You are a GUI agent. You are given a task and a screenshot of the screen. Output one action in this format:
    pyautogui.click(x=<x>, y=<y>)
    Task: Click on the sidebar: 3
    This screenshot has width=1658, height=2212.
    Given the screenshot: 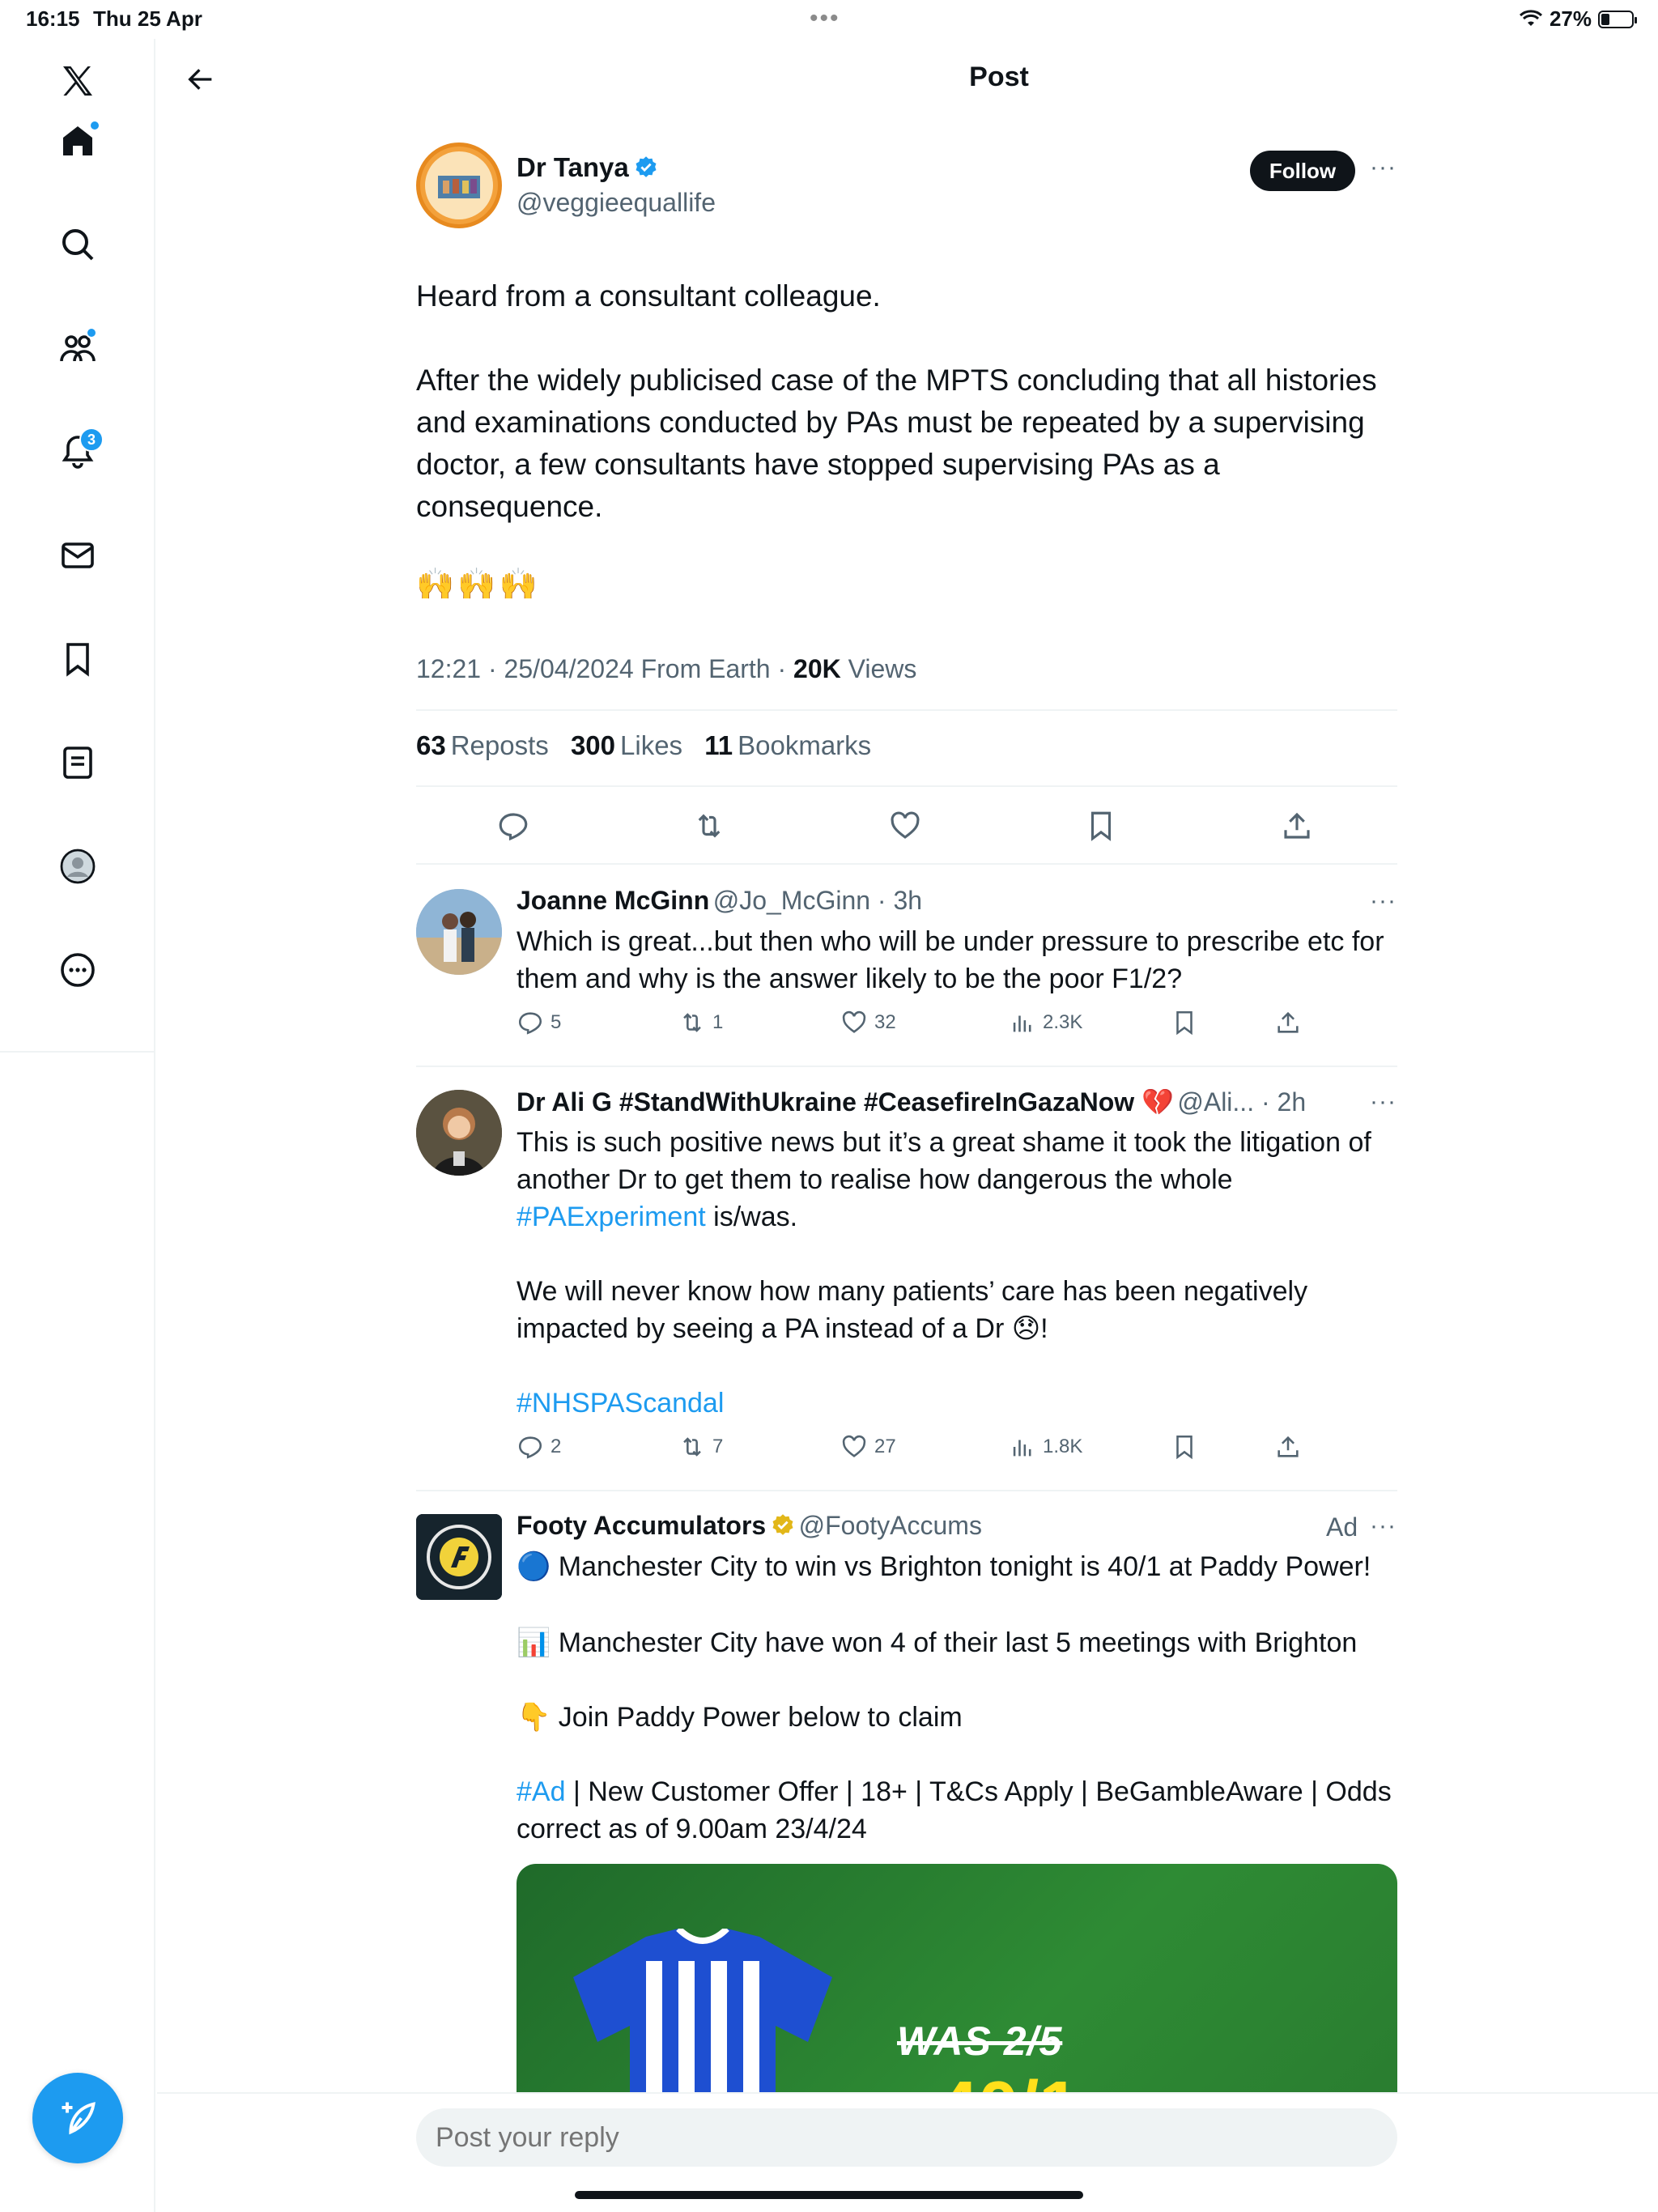 What is the action you would take?
    pyautogui.click(x=77, y=1126)
    